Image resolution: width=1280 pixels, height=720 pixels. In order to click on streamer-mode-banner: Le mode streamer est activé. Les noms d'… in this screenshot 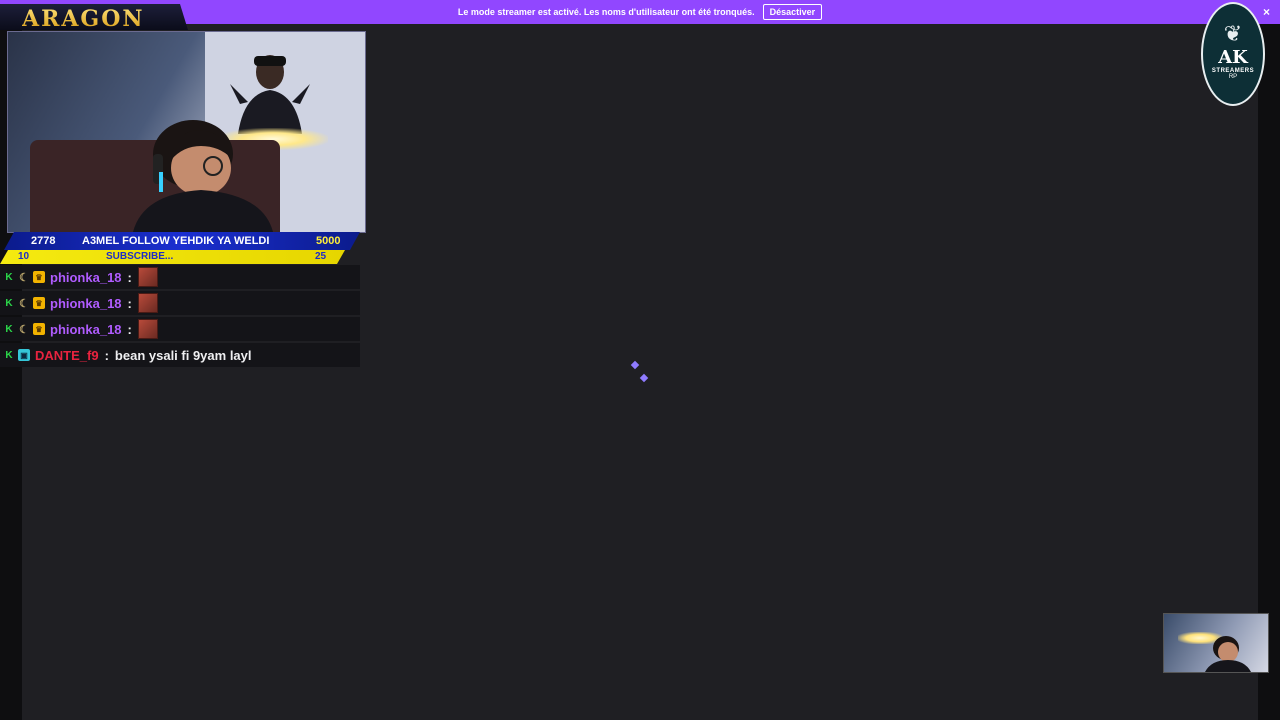, I will do `click(640, 12)`.